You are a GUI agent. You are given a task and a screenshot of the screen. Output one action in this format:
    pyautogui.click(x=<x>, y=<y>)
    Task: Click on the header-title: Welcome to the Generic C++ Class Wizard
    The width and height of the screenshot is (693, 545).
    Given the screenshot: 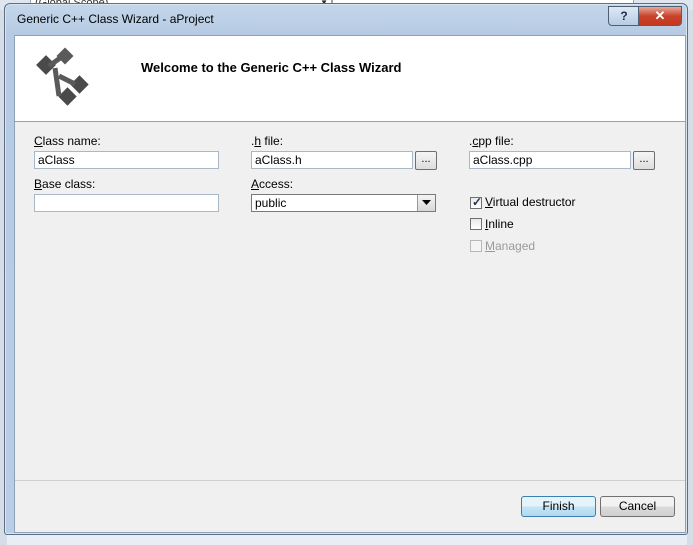 What is the action you would take?
    pyautogui.click(x=271, y=67)
    